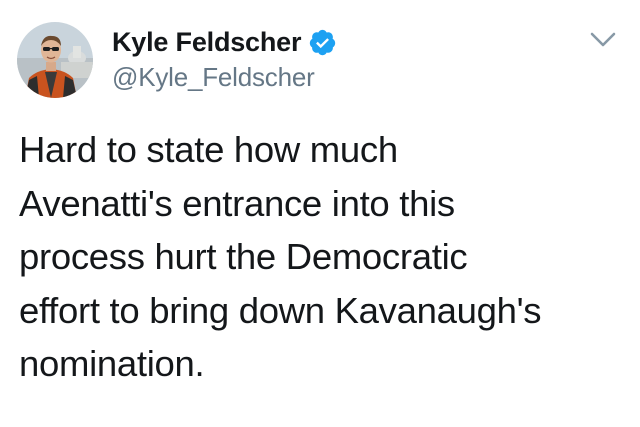 This screenshot has width=640, height=427. Describe the element at coordinates (206, 42) in the screenshot. I see `display-name: Kyle Feldscher` at that location.